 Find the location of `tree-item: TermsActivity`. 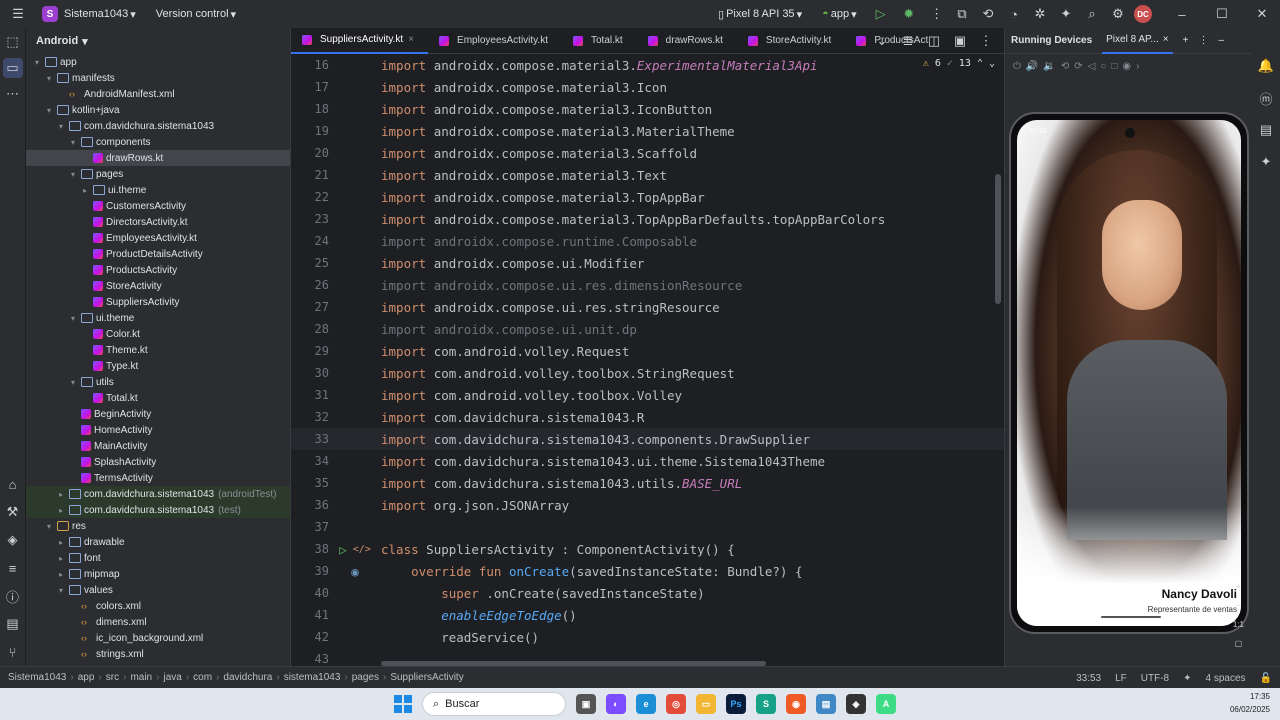

tree-item: TermsActivity is located at coordinates (158, 478).